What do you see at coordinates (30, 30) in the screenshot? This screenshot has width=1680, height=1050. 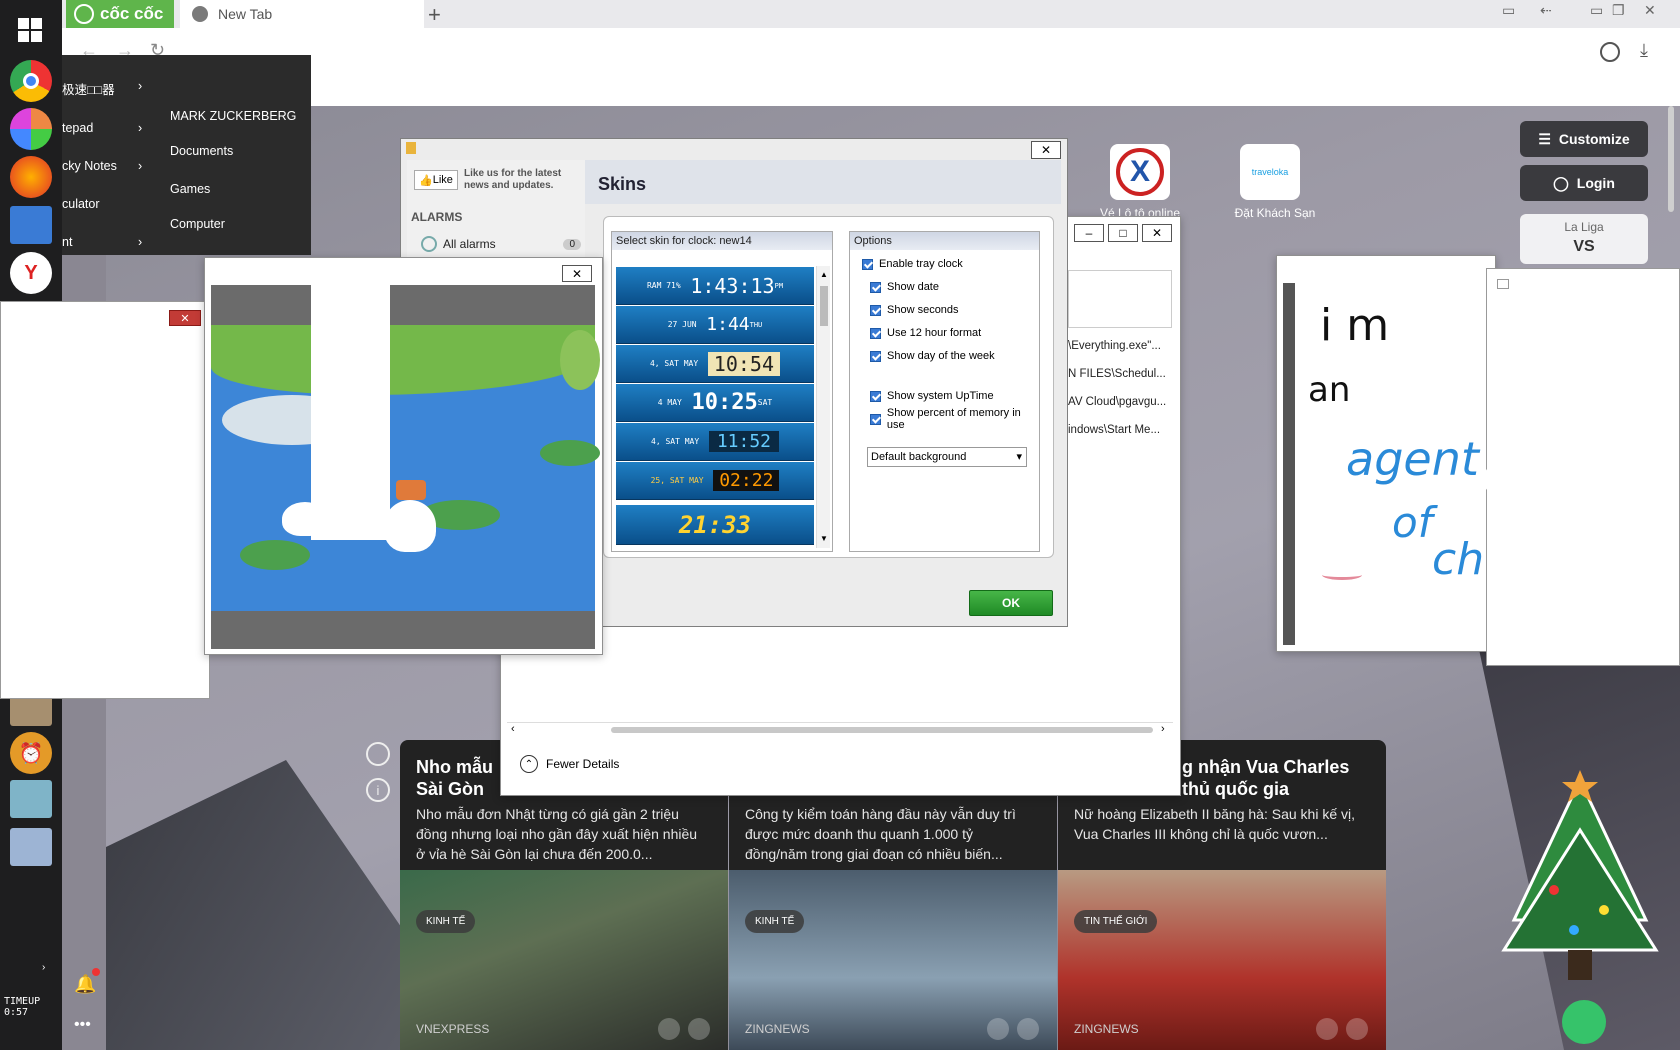 I see `windows-start-icon` at bounding box center [30, 30].